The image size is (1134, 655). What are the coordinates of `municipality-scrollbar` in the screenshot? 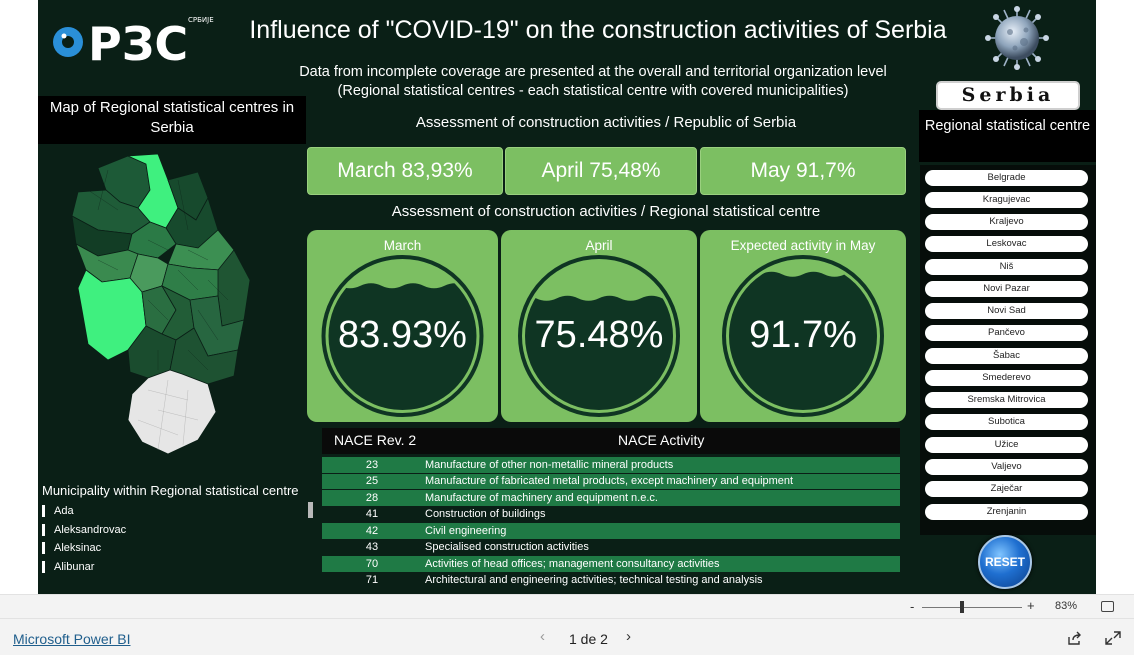 It's located at (310, 510).